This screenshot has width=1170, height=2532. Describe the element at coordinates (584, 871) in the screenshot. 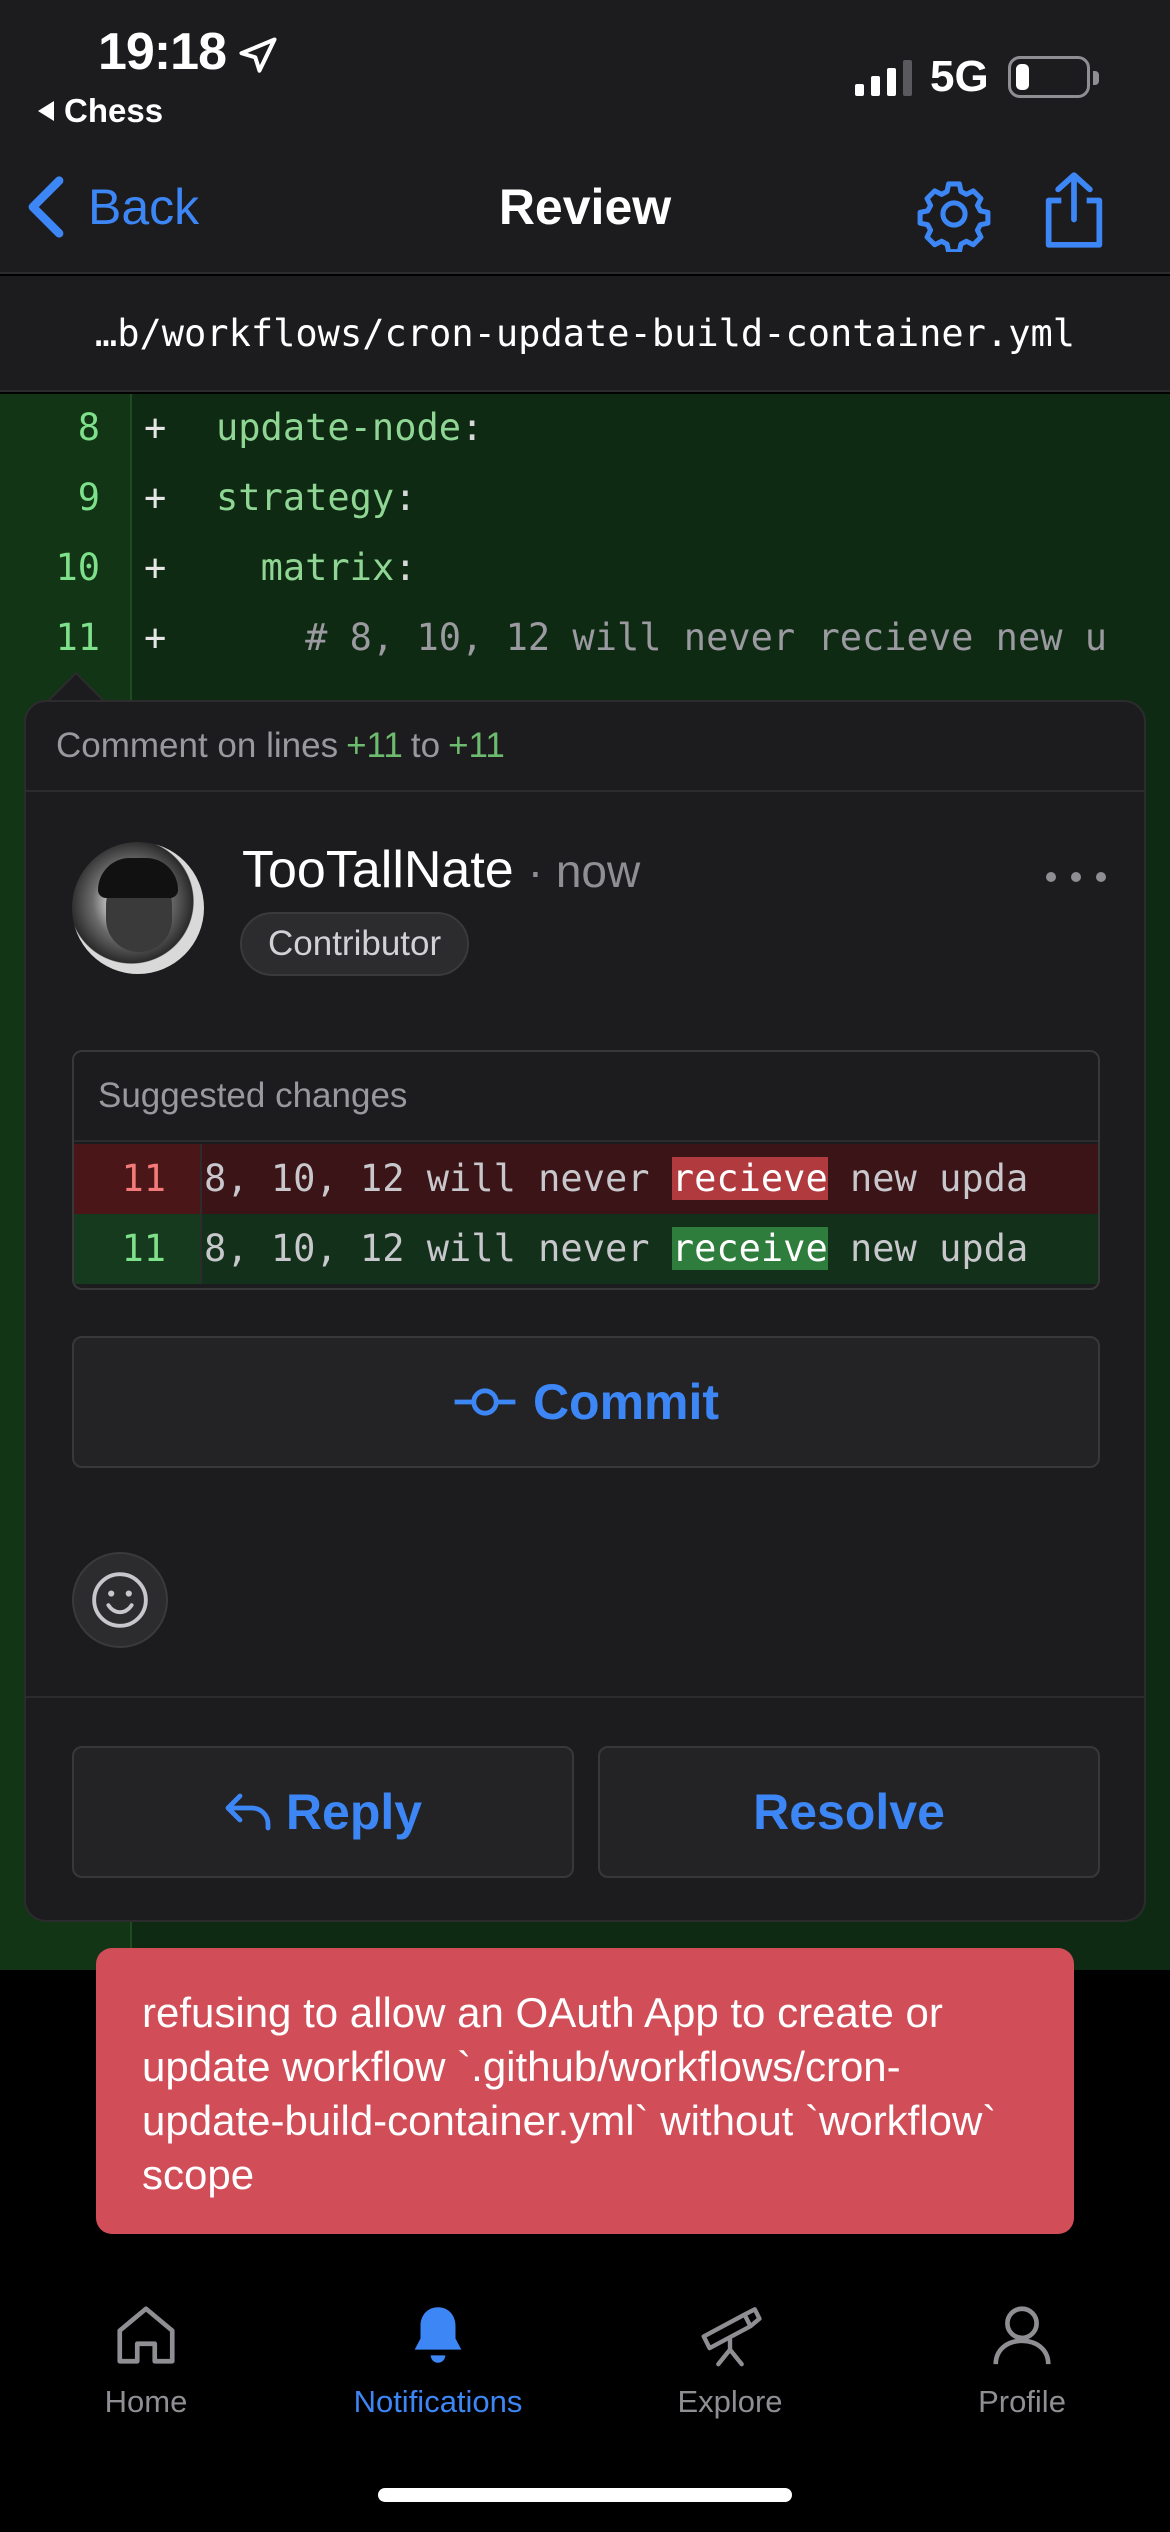

I see `comment-time: · now` at that location.